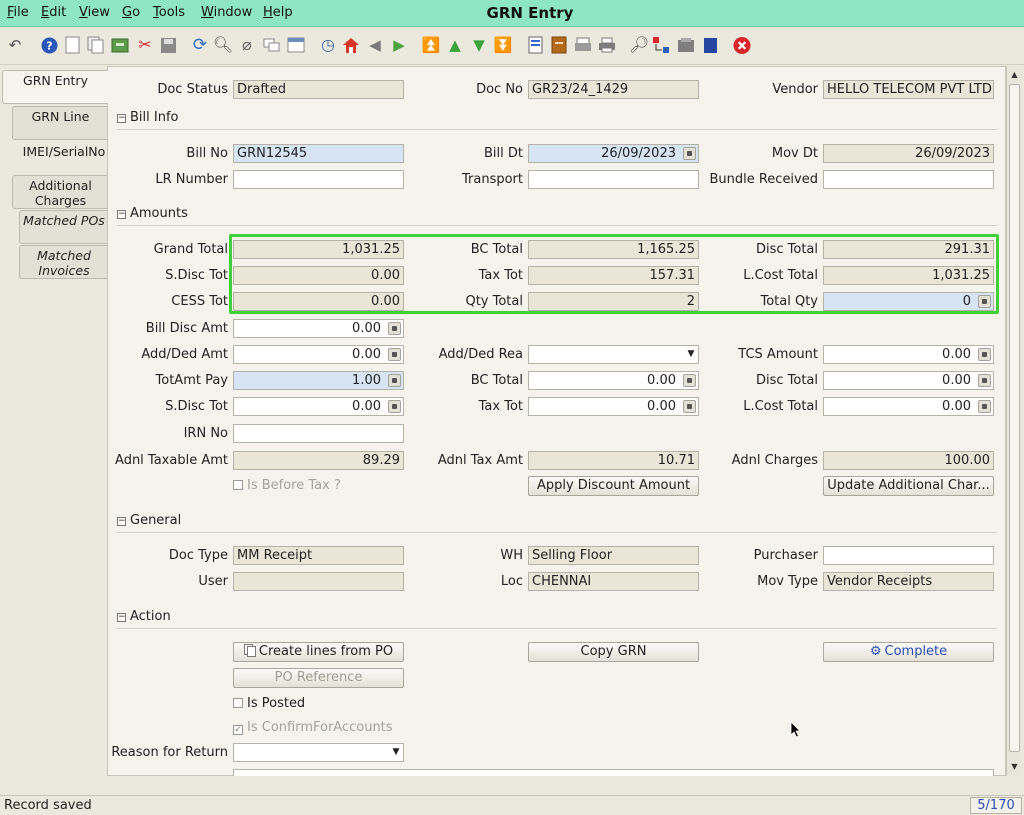  I want to click on forward-icon: ▶, so click(399, 45).